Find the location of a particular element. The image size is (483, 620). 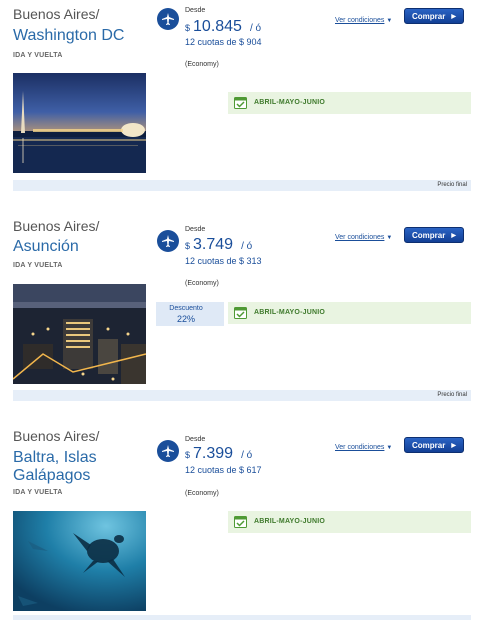

installments: 12 cuotas de $ 617 is located at coordinates (223, 470).